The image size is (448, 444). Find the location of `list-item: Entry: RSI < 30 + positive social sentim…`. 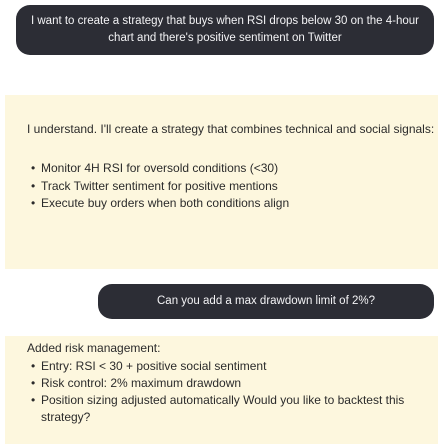

list-item: Entry: RSI < 30 + positive social sentim… is located at coordinates (232, 366).